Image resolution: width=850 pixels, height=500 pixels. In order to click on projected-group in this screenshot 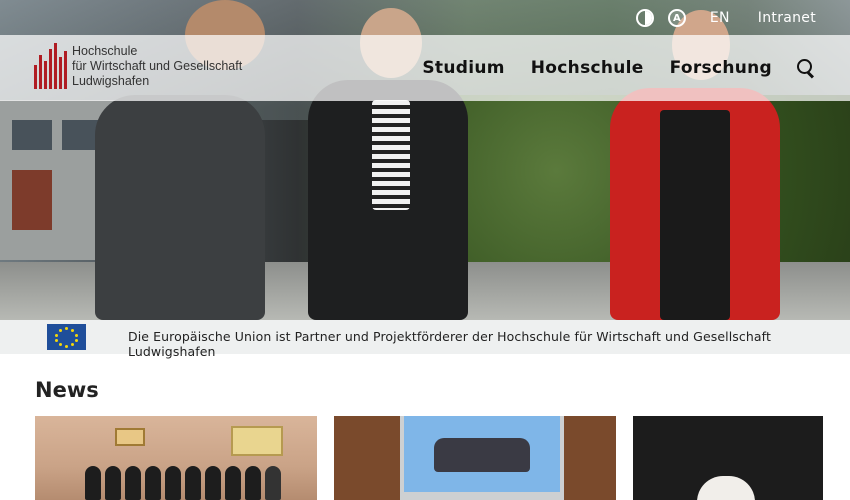, I will do `click(482, 455)`.